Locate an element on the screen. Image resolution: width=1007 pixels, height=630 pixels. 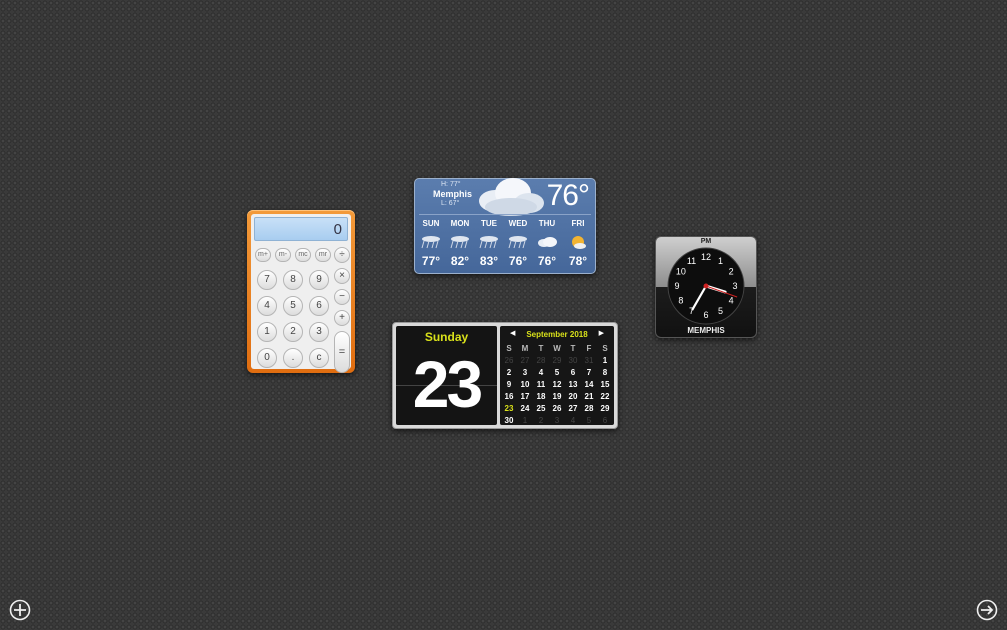
clock-numeral: 1 is located at coordinates (720, 261).